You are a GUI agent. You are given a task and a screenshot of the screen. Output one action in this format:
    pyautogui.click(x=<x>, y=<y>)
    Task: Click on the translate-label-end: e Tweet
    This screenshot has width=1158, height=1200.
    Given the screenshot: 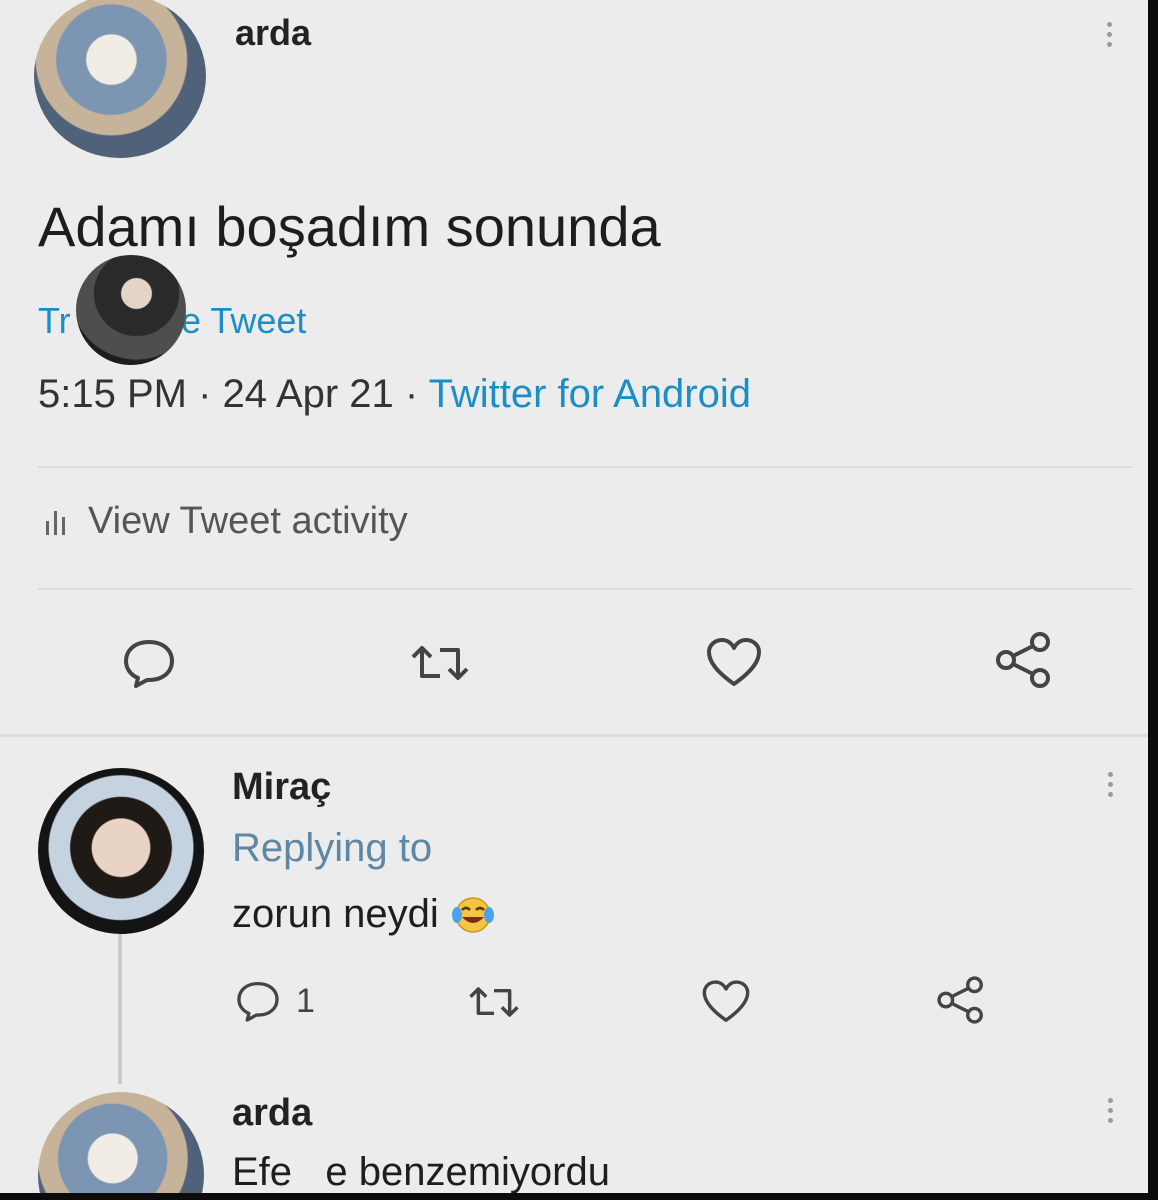 What is the action you would take?
    pyautogui.click(x=244, y=320)
    